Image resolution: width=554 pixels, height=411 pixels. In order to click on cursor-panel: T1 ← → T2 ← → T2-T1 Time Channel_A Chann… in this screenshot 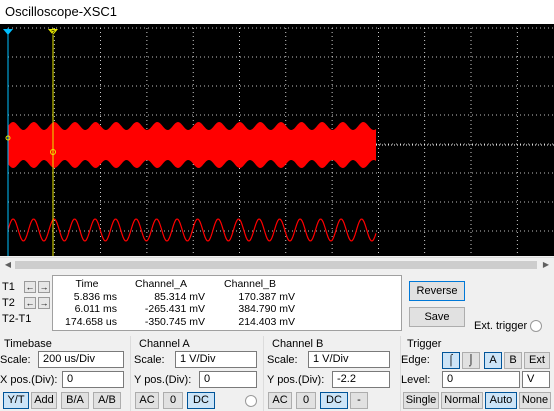, I will do `click(277, 303)`.